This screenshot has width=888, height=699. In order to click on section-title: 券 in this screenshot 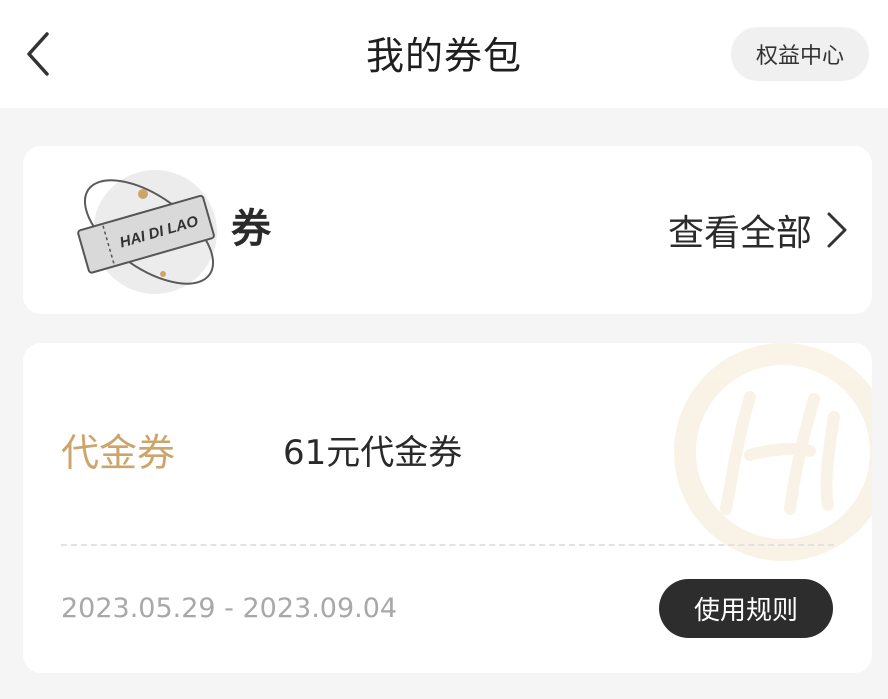, I will do `click(251, 229)`.